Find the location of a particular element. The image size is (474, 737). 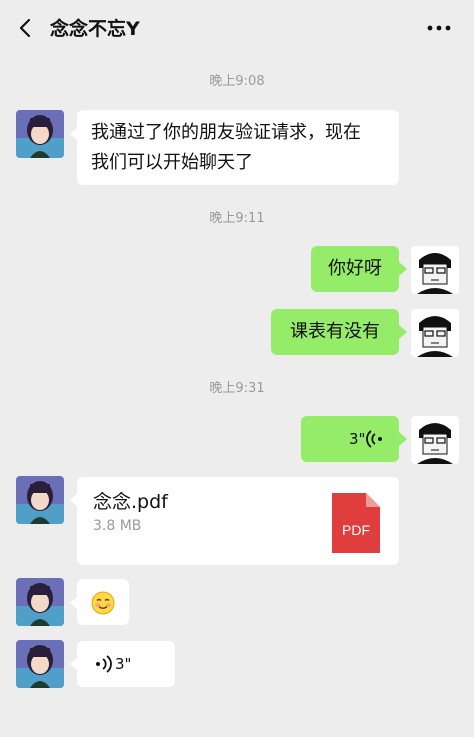

chat-header: 念念不忘Y is located at coordinates (237, 28).